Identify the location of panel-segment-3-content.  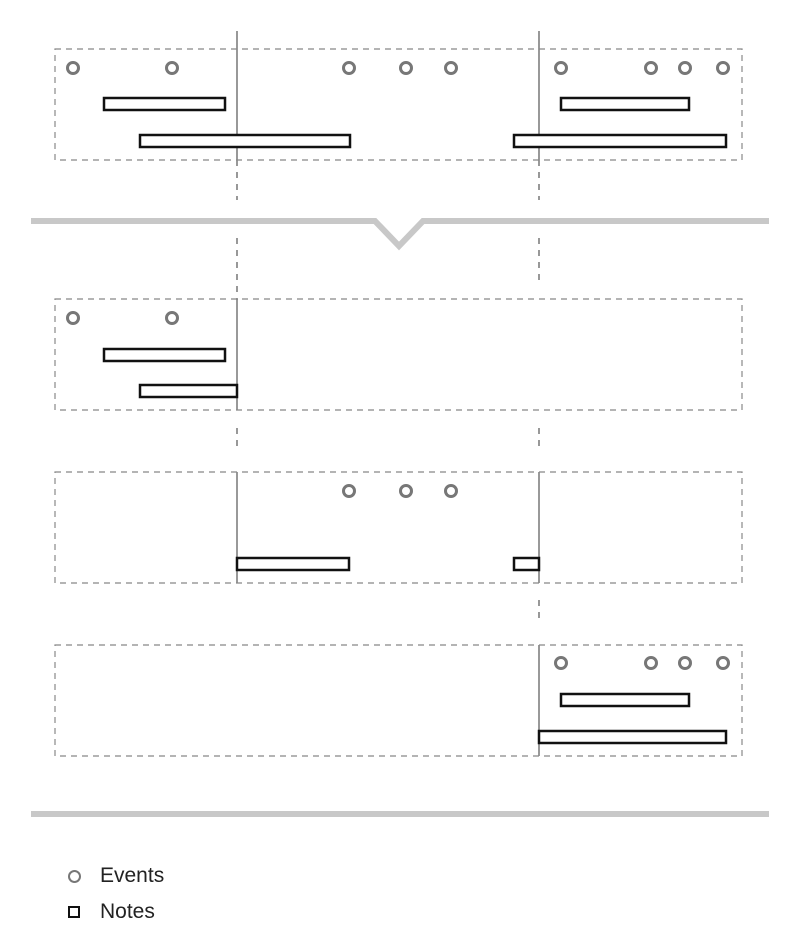
(633, 700).